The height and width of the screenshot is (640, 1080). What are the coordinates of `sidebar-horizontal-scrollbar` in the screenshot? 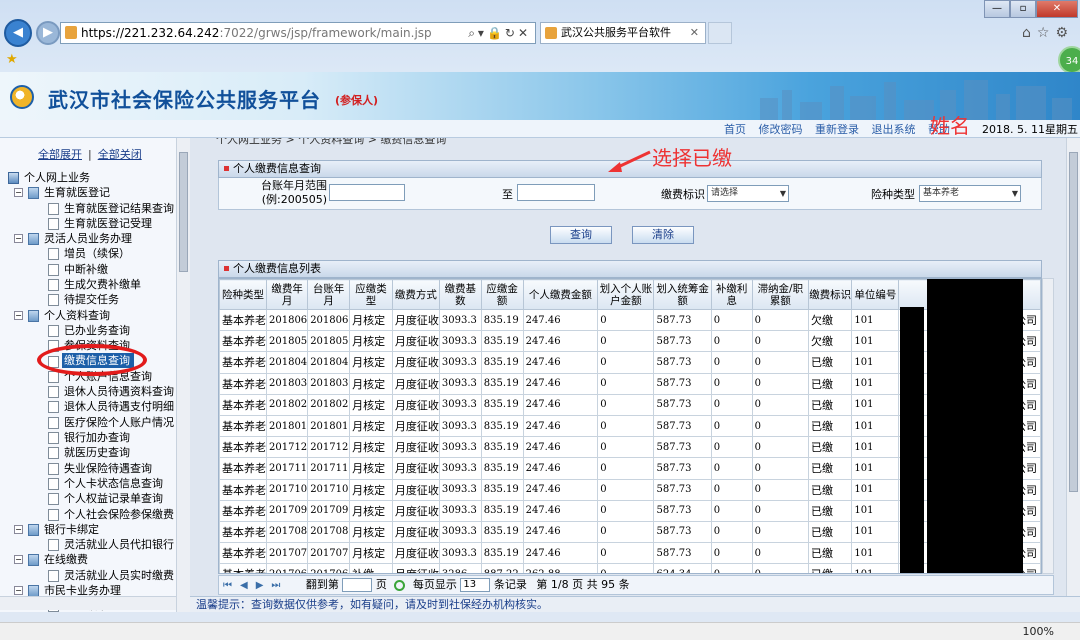 It's located at (88, 603).